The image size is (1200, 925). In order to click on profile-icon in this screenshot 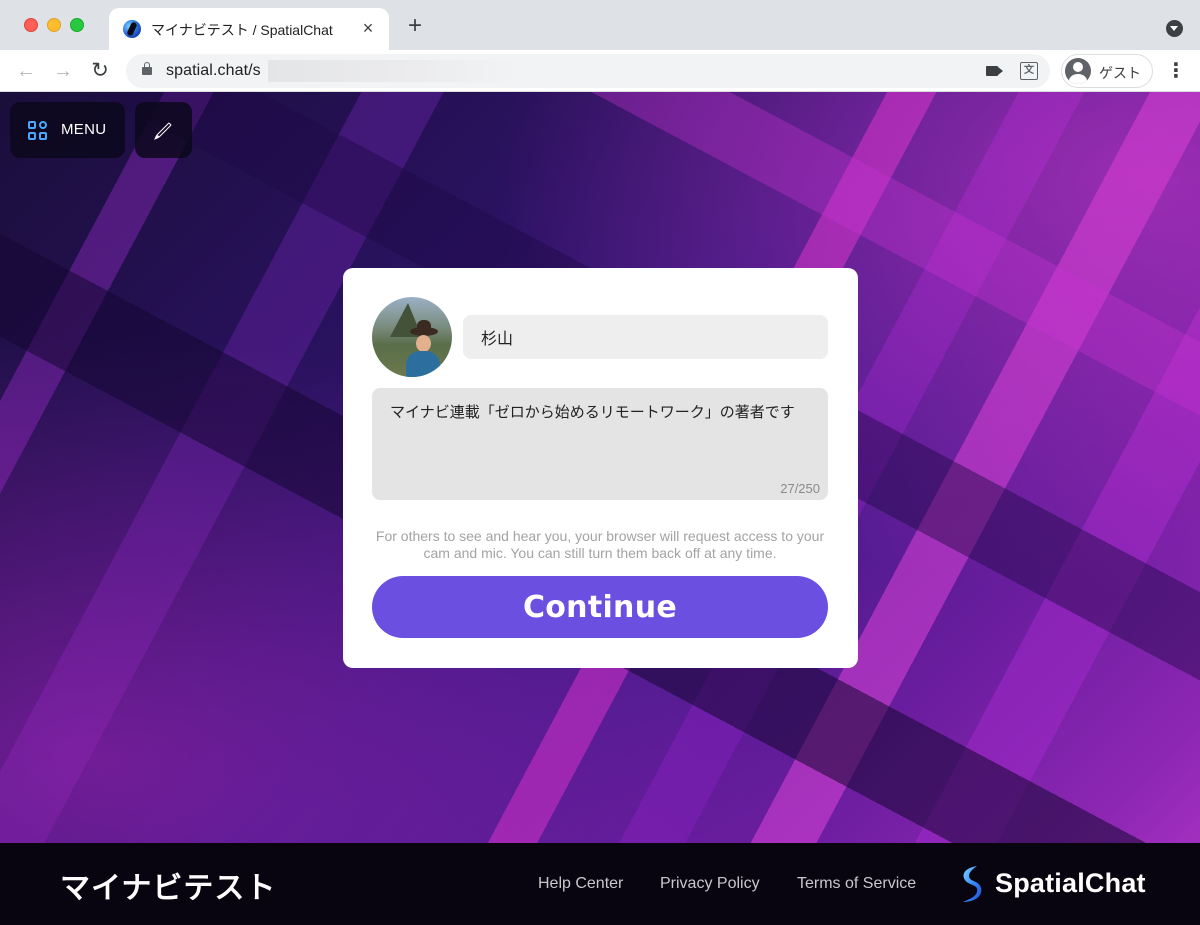, I will do `click(1078, 71)`.